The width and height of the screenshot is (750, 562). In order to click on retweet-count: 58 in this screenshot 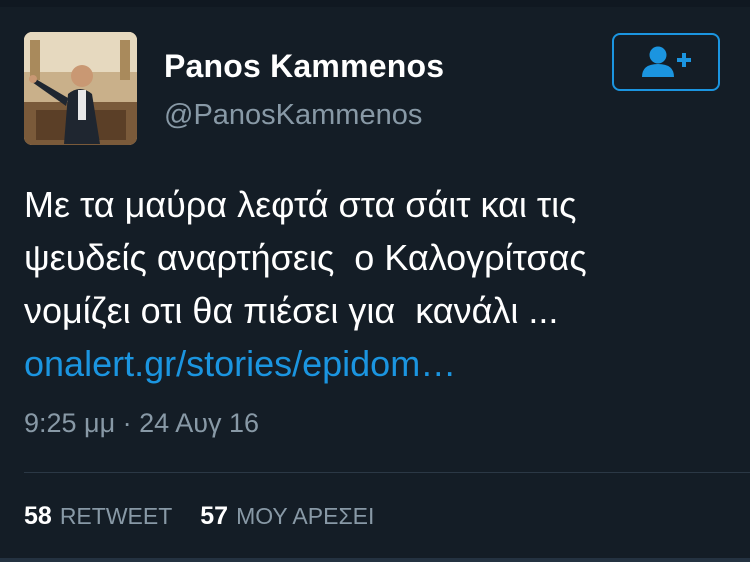, I will do `click(38, 516)`.